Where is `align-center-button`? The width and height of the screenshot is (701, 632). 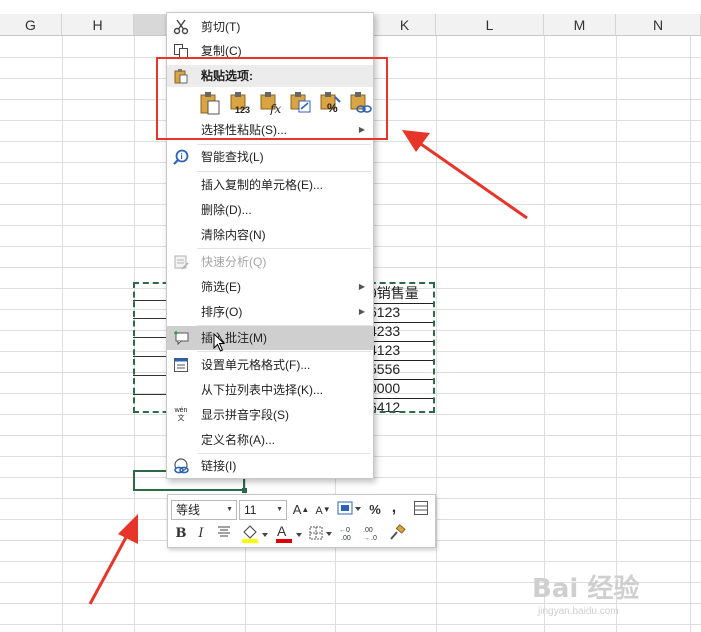
align-center-button is located at coordinates (224, 534).